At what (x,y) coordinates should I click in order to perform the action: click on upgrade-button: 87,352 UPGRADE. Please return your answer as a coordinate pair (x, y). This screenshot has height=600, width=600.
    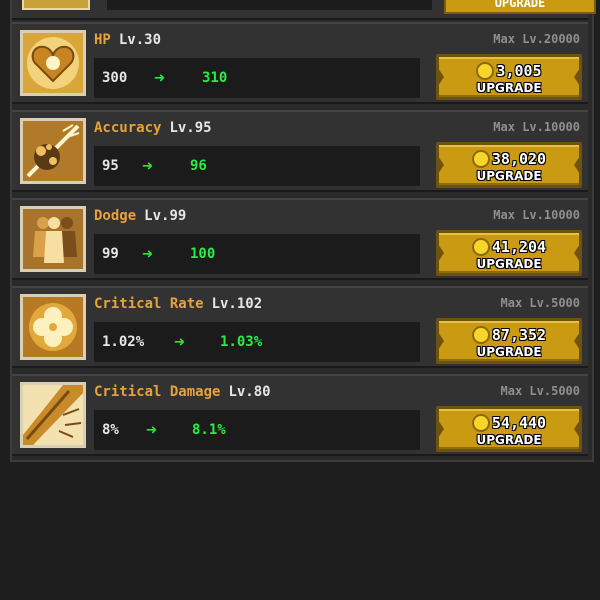
    Looking at the image, I should click on (509, 341).